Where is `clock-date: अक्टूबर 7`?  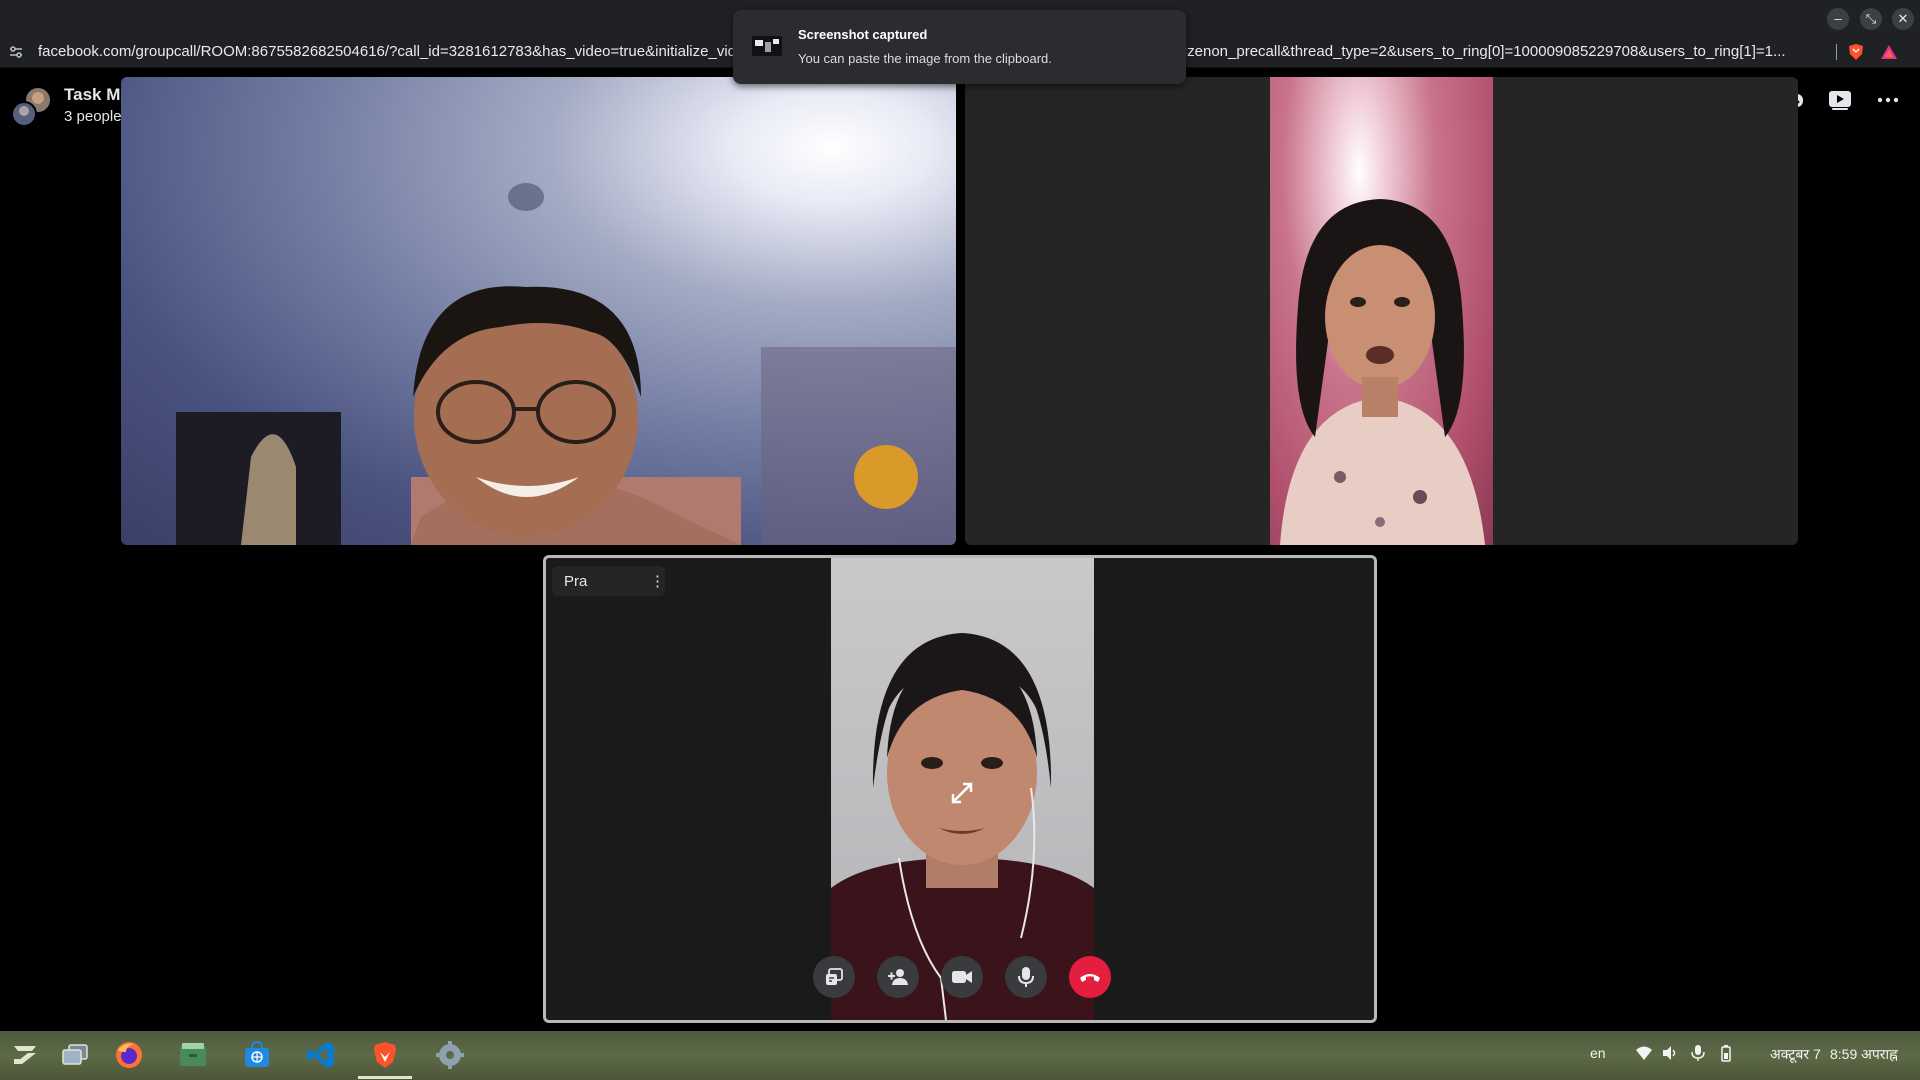
clock-date: अक्टूबर 7 is located at coordinates (1795, 1054).